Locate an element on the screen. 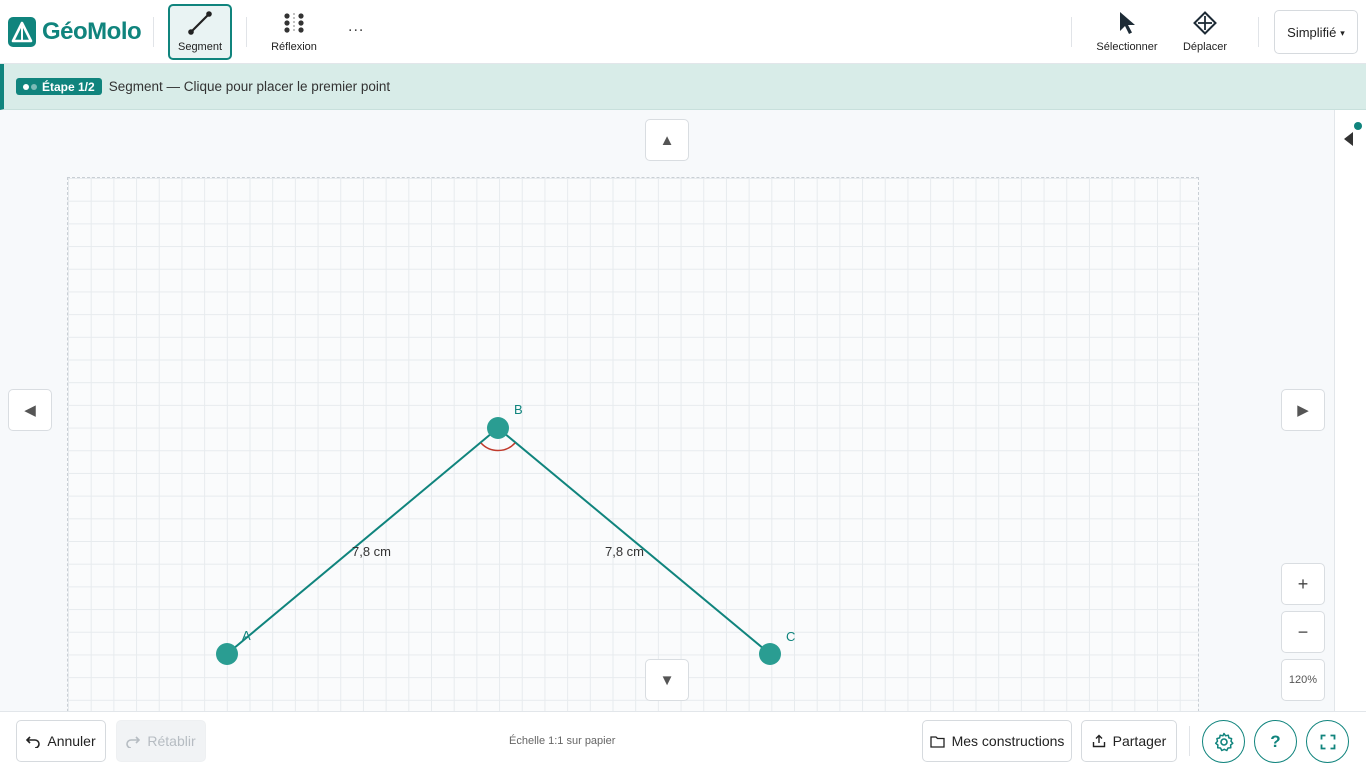  arrow-down-icon: ▼ is located at coordinates (667, 680).